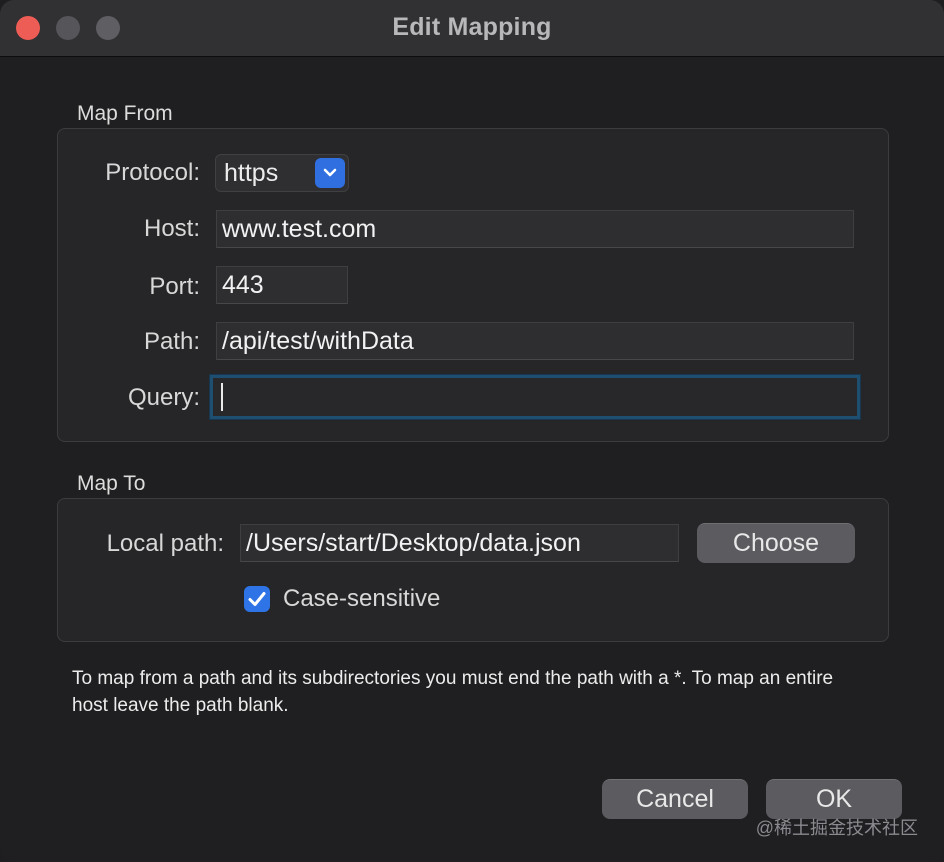 The width and height of the screenshot is (944, 862). Describe the element at coordinates (535, 229) in the screenshot. I see `host-field: www.test.com` at that location.